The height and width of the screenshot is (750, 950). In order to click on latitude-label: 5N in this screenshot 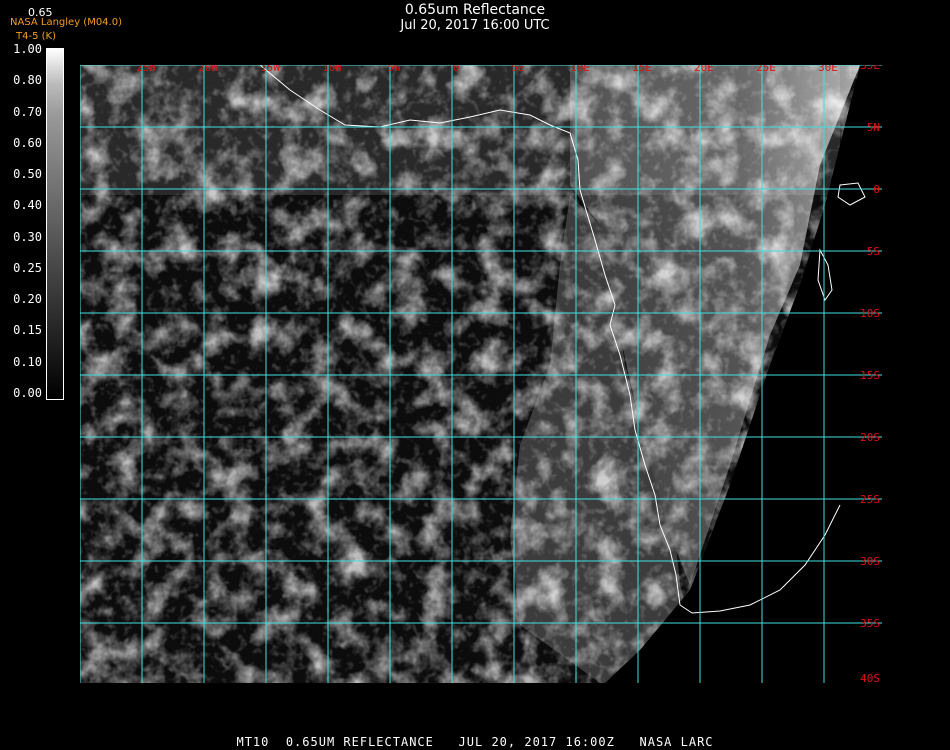, I will do `click(873, 127)`.